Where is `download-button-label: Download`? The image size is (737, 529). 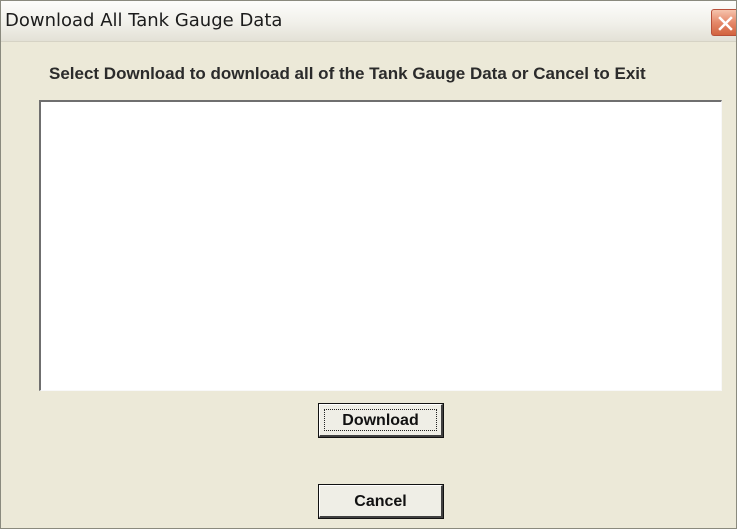
download-button-label: Download is located at coordinates (380, 420).